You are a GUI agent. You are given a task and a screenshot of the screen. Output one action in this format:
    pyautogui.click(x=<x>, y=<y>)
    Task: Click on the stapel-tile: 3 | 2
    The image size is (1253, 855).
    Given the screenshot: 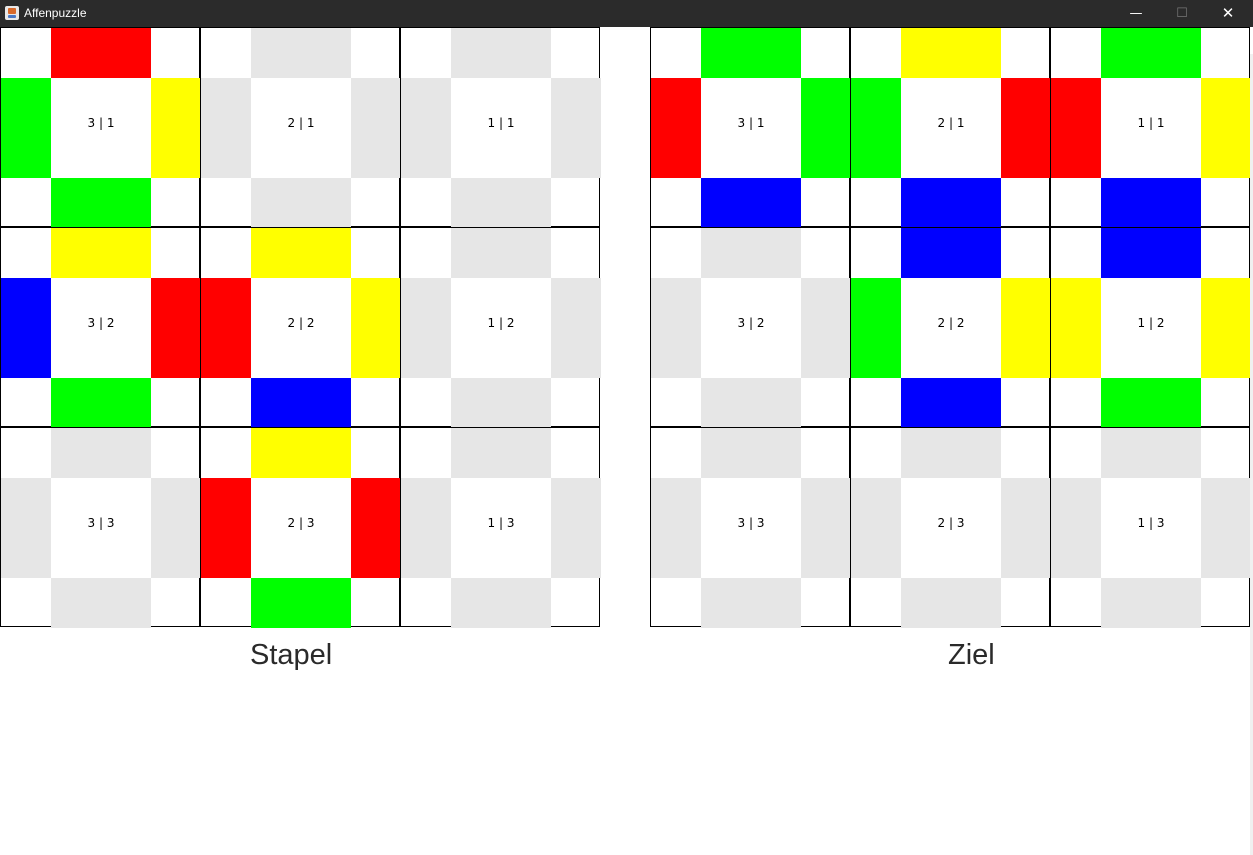 What is the action you would take?
    pyautogui.click(x=100, y=327)
    